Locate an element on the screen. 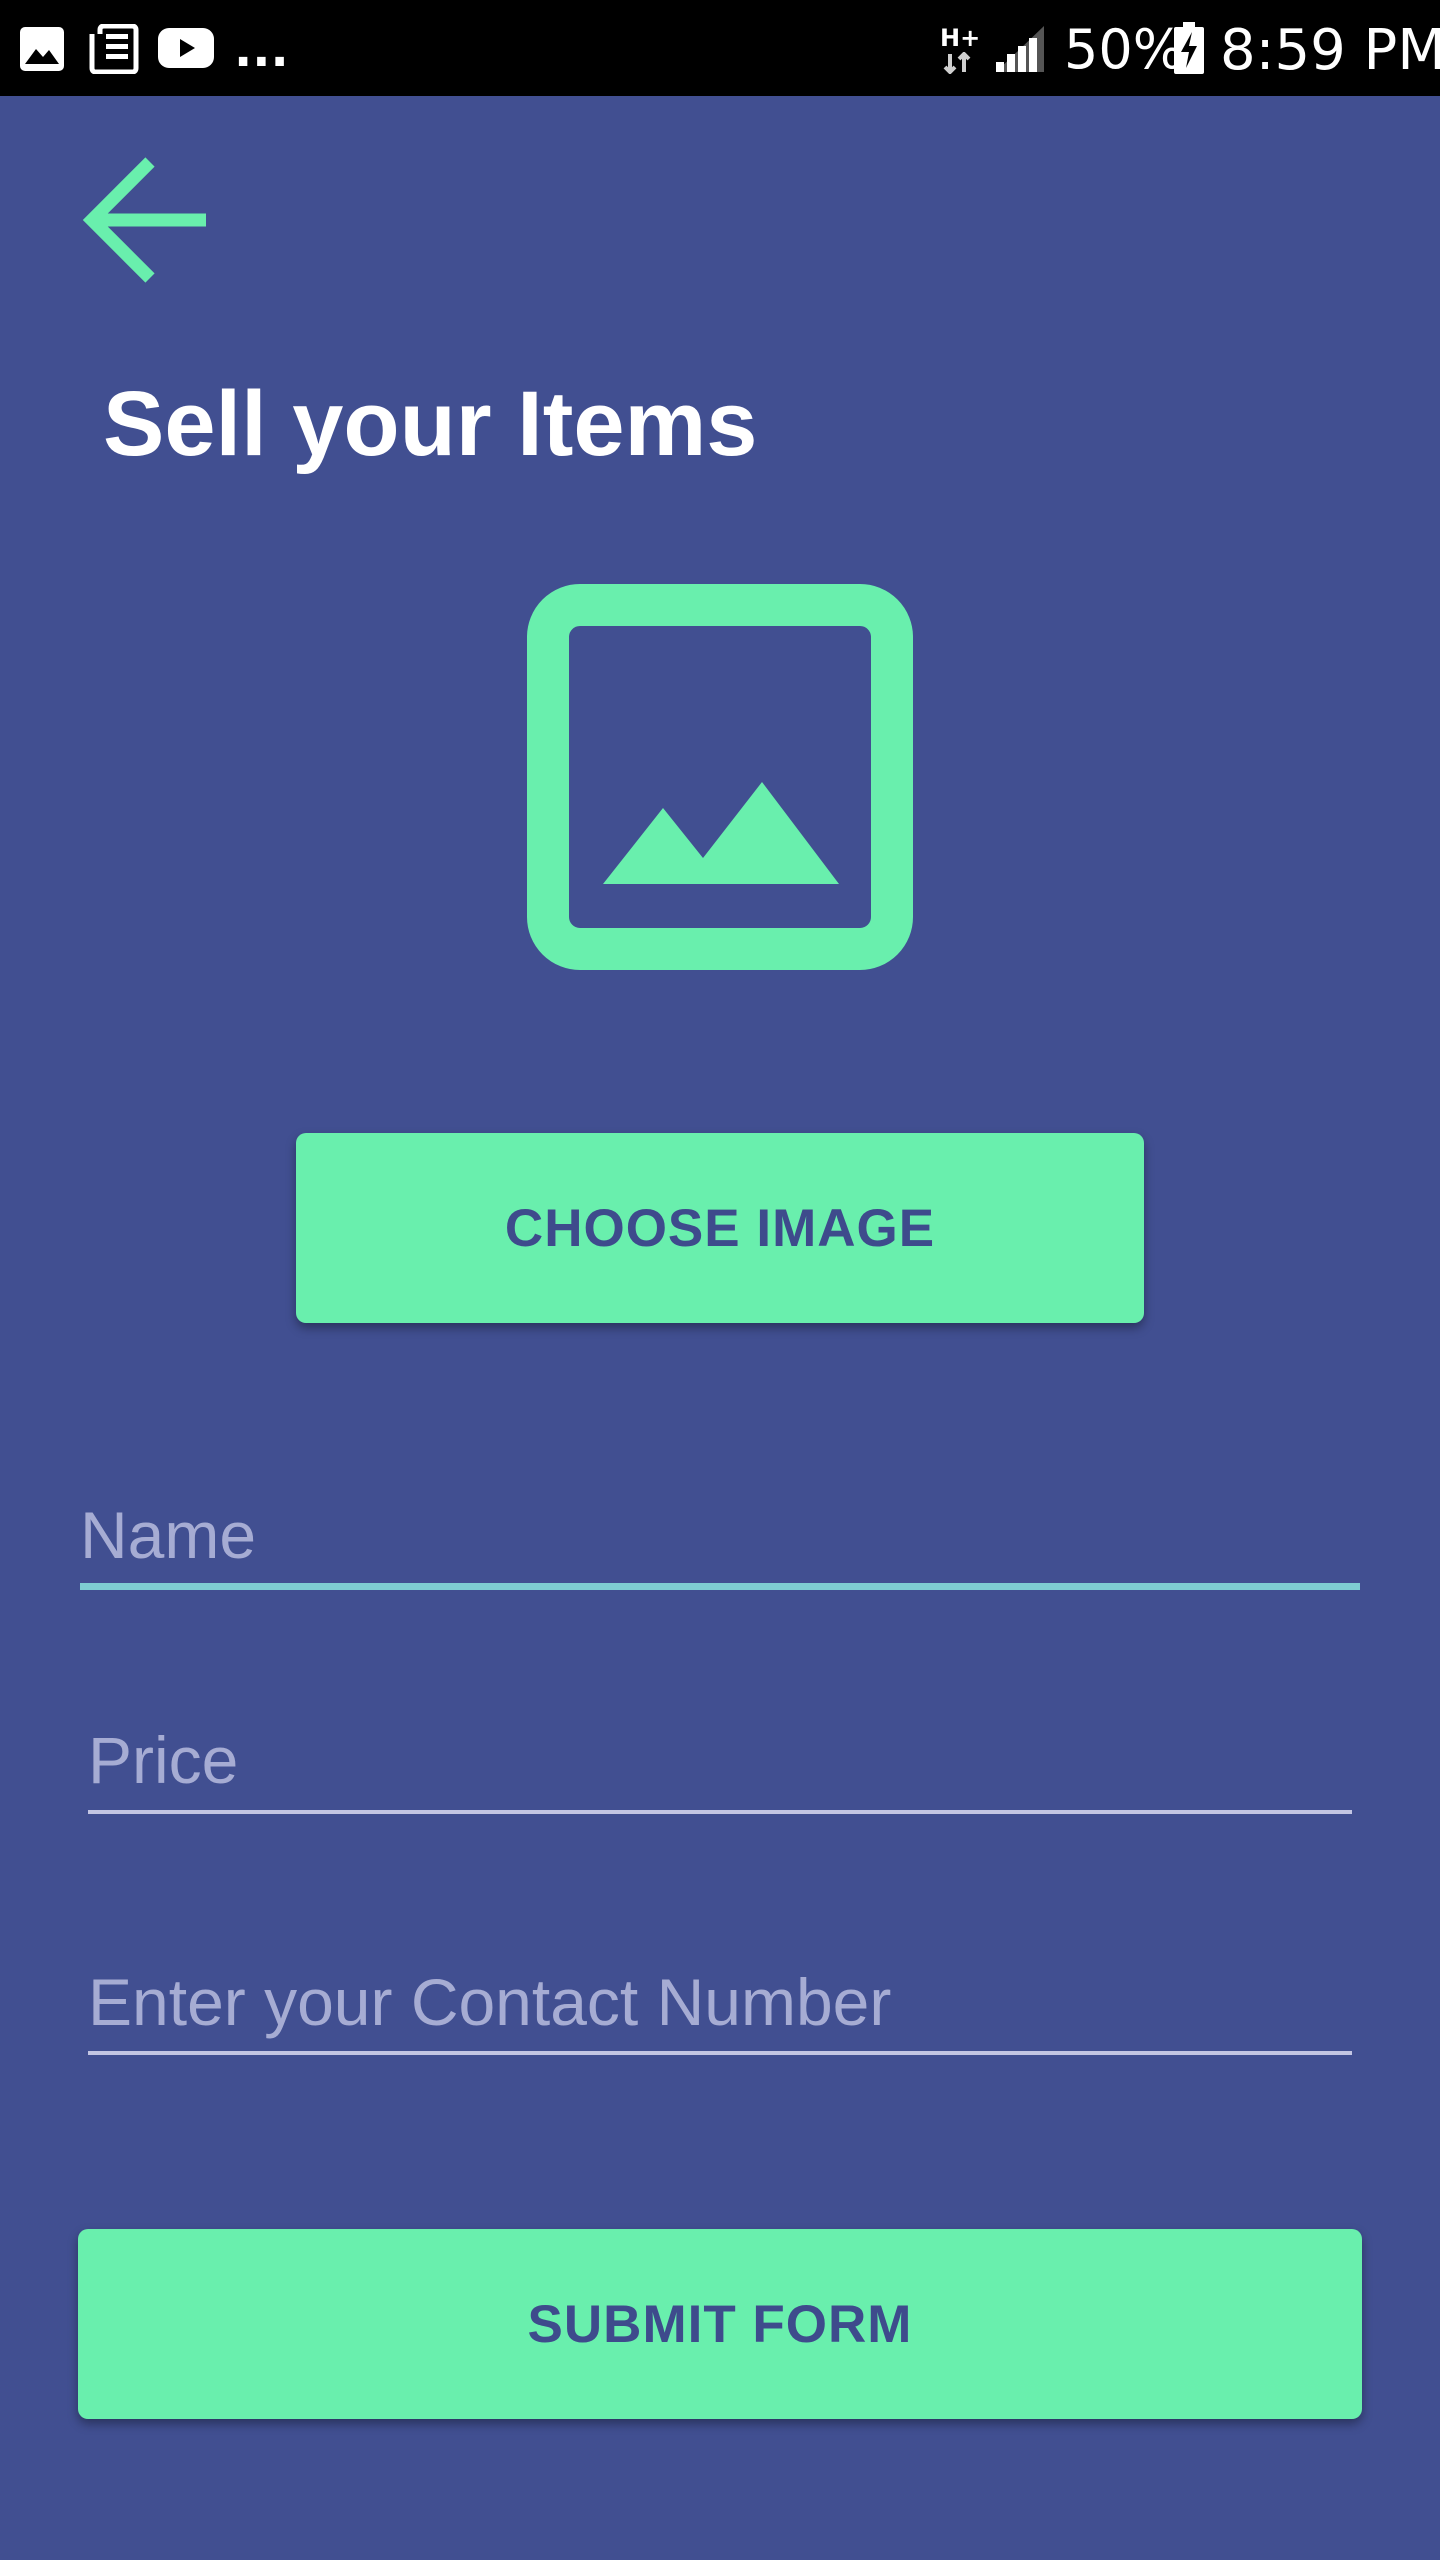 Image resolution: width=1440 pixels, height=2560 pixels. name-input is located at coordinates (720, 1535).